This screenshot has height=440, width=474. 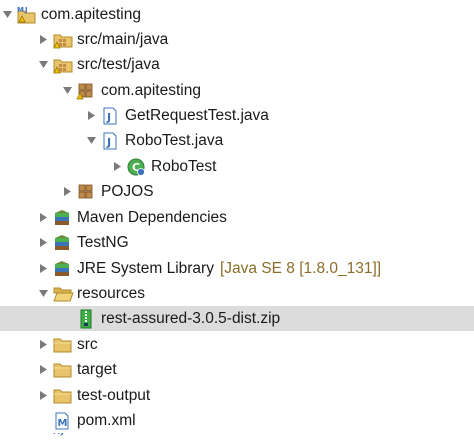 I want to click on tree-item-label: target, so click(x=97, y=369).